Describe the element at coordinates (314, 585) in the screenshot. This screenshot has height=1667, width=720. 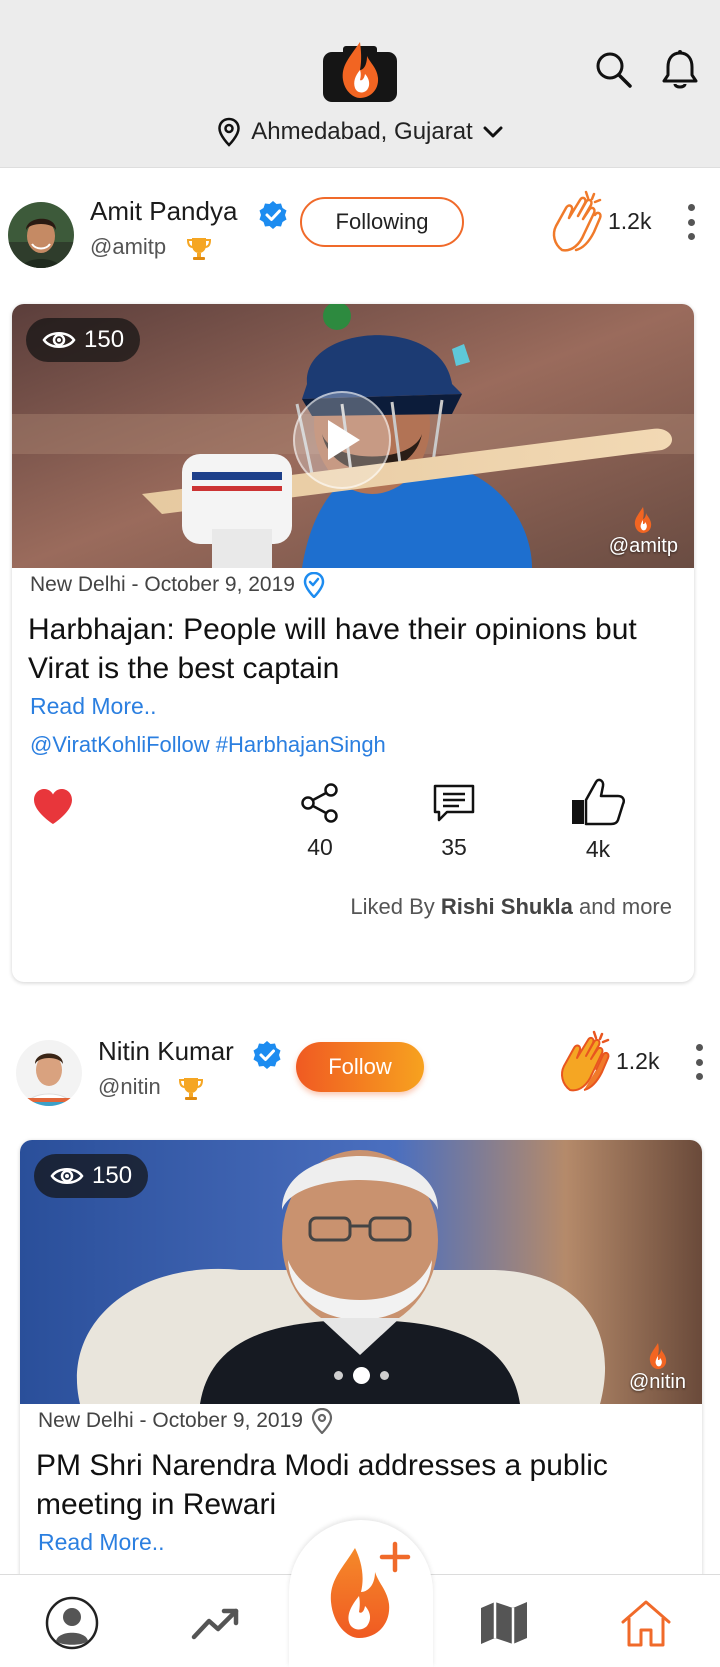
I see `location-check-icon` at that location.